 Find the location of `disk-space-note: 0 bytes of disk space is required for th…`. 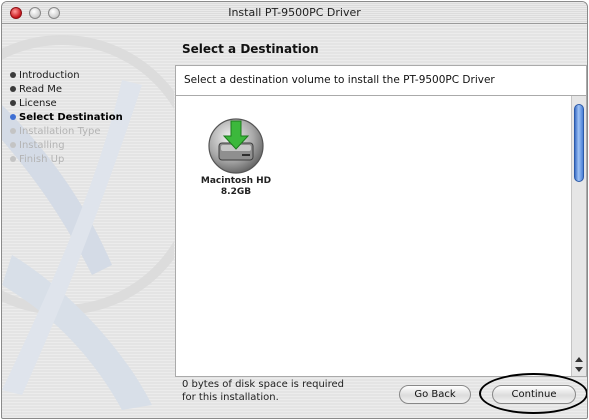

disk-space-note: 0 bytes of disk space is required for th… is located at coordinates (282, 391).